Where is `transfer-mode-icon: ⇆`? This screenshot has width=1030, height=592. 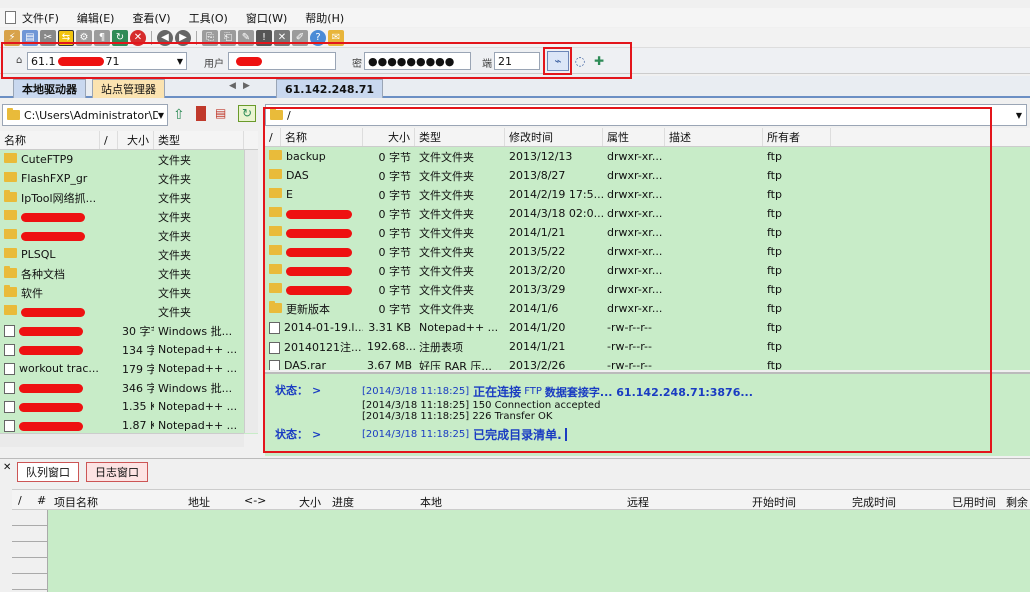 transfer-mode-icon: ⇆ is located at coordinates (66, 37).